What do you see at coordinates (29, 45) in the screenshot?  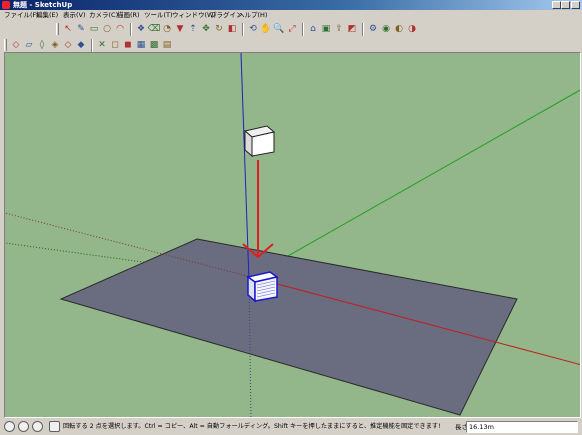 I see `view-top-icon: ▱` at bounding box center [29, 45].